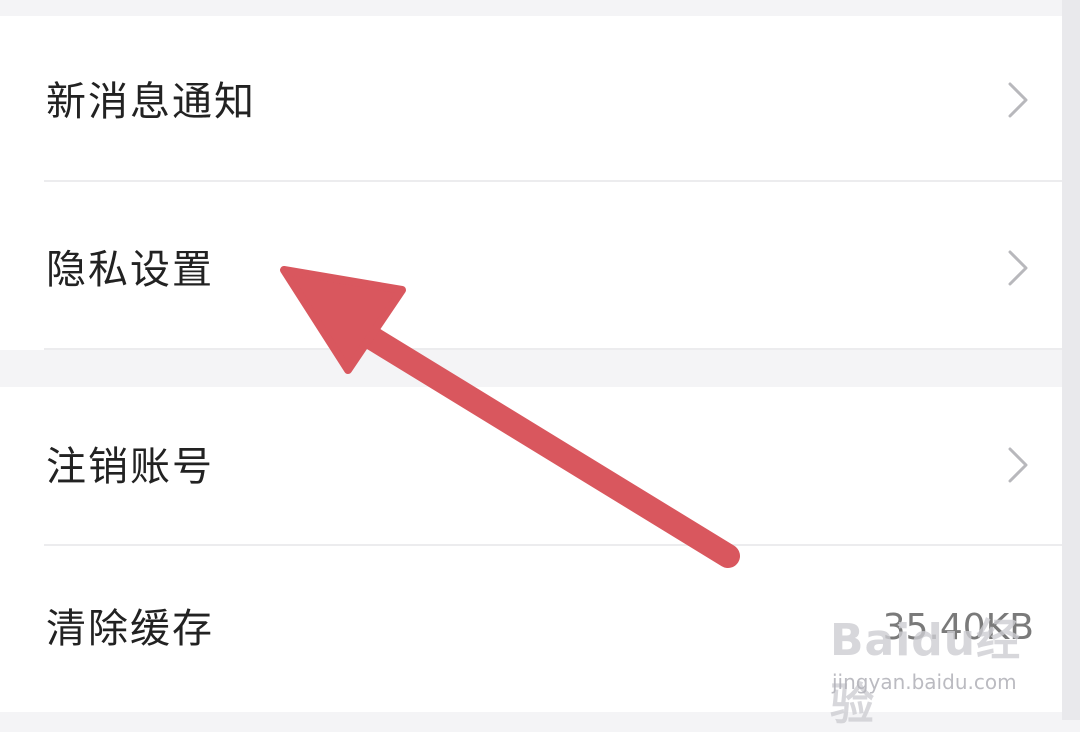 The height and width of the screenshot is (732, 1080). Describe the element at coordinates (151, 102) in the screenshot. I see `row-label: 新消息通知` at that location.